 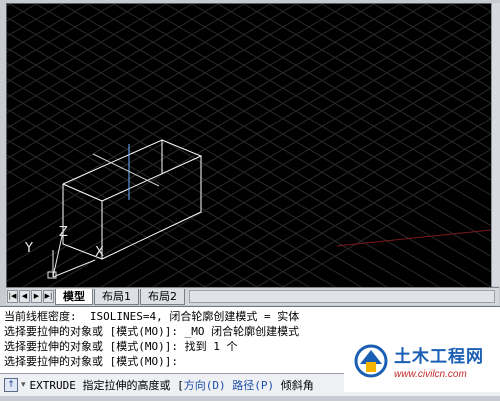 What do you see at coordinates (52, 385) in the screenshot?
I see `command-name: EXTRUDE` at bounding box center [52, 385].